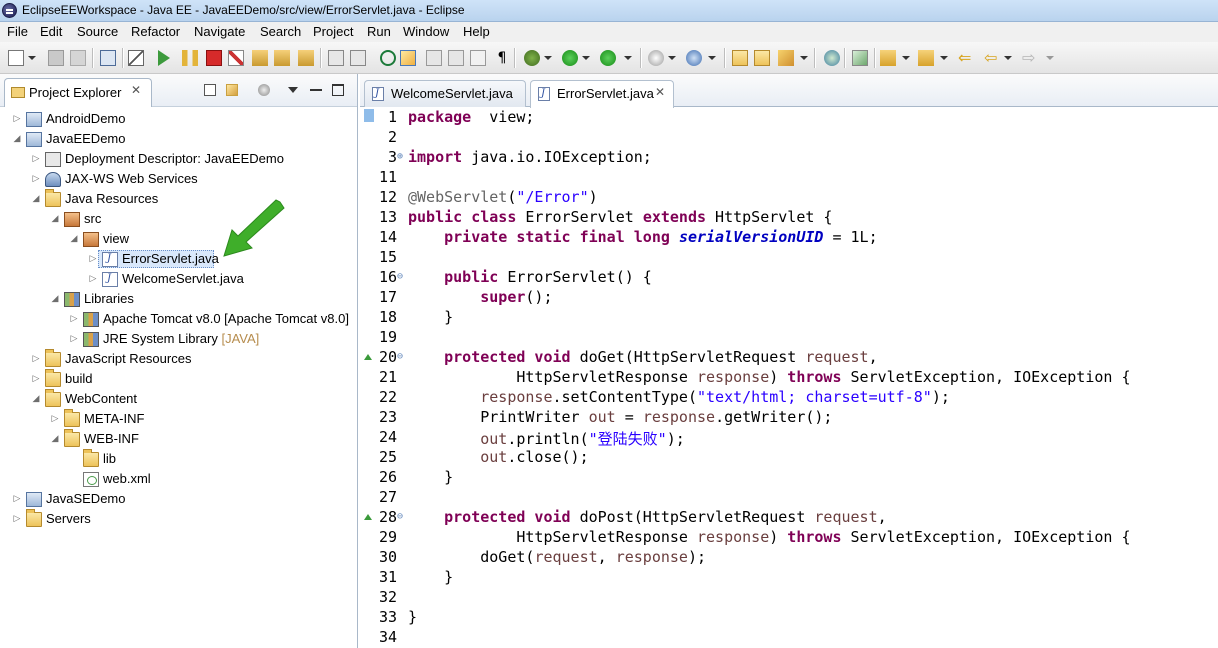 The image size is (1218, 648). I want to click on web-browser-icon, so click(832, 58).